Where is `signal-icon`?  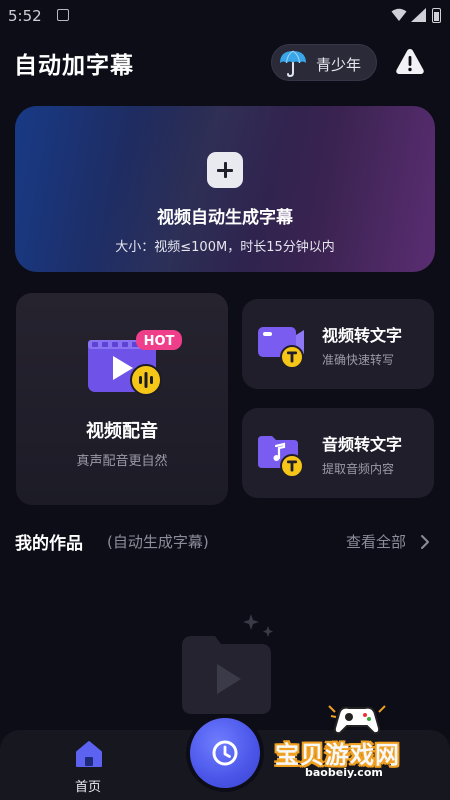
signal-icon is located at coordinates (418, 15).